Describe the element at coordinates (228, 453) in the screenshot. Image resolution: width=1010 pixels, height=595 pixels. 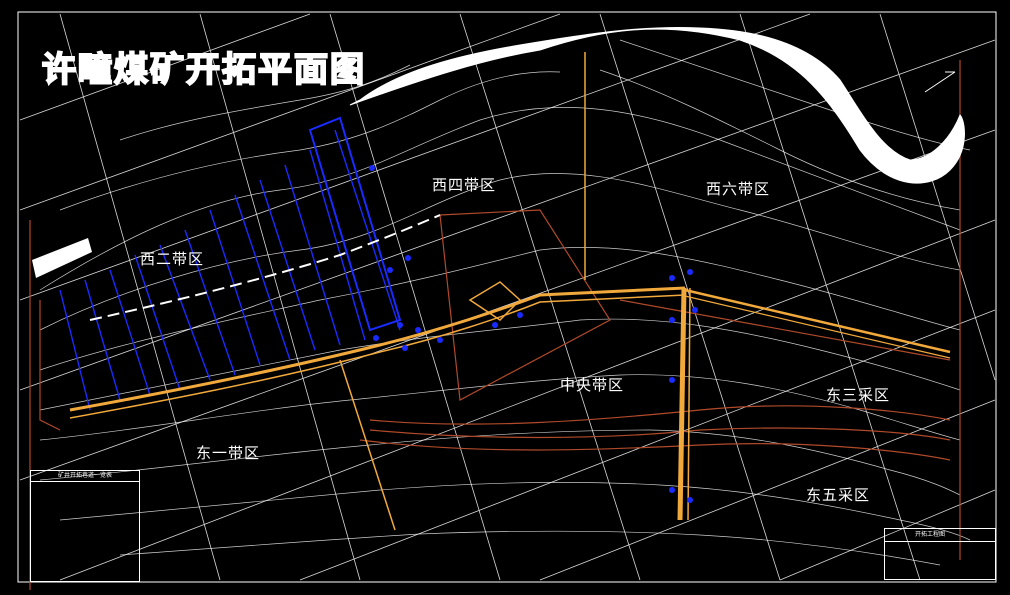
I see `zone-label-east-one: 东一带区` at that location.